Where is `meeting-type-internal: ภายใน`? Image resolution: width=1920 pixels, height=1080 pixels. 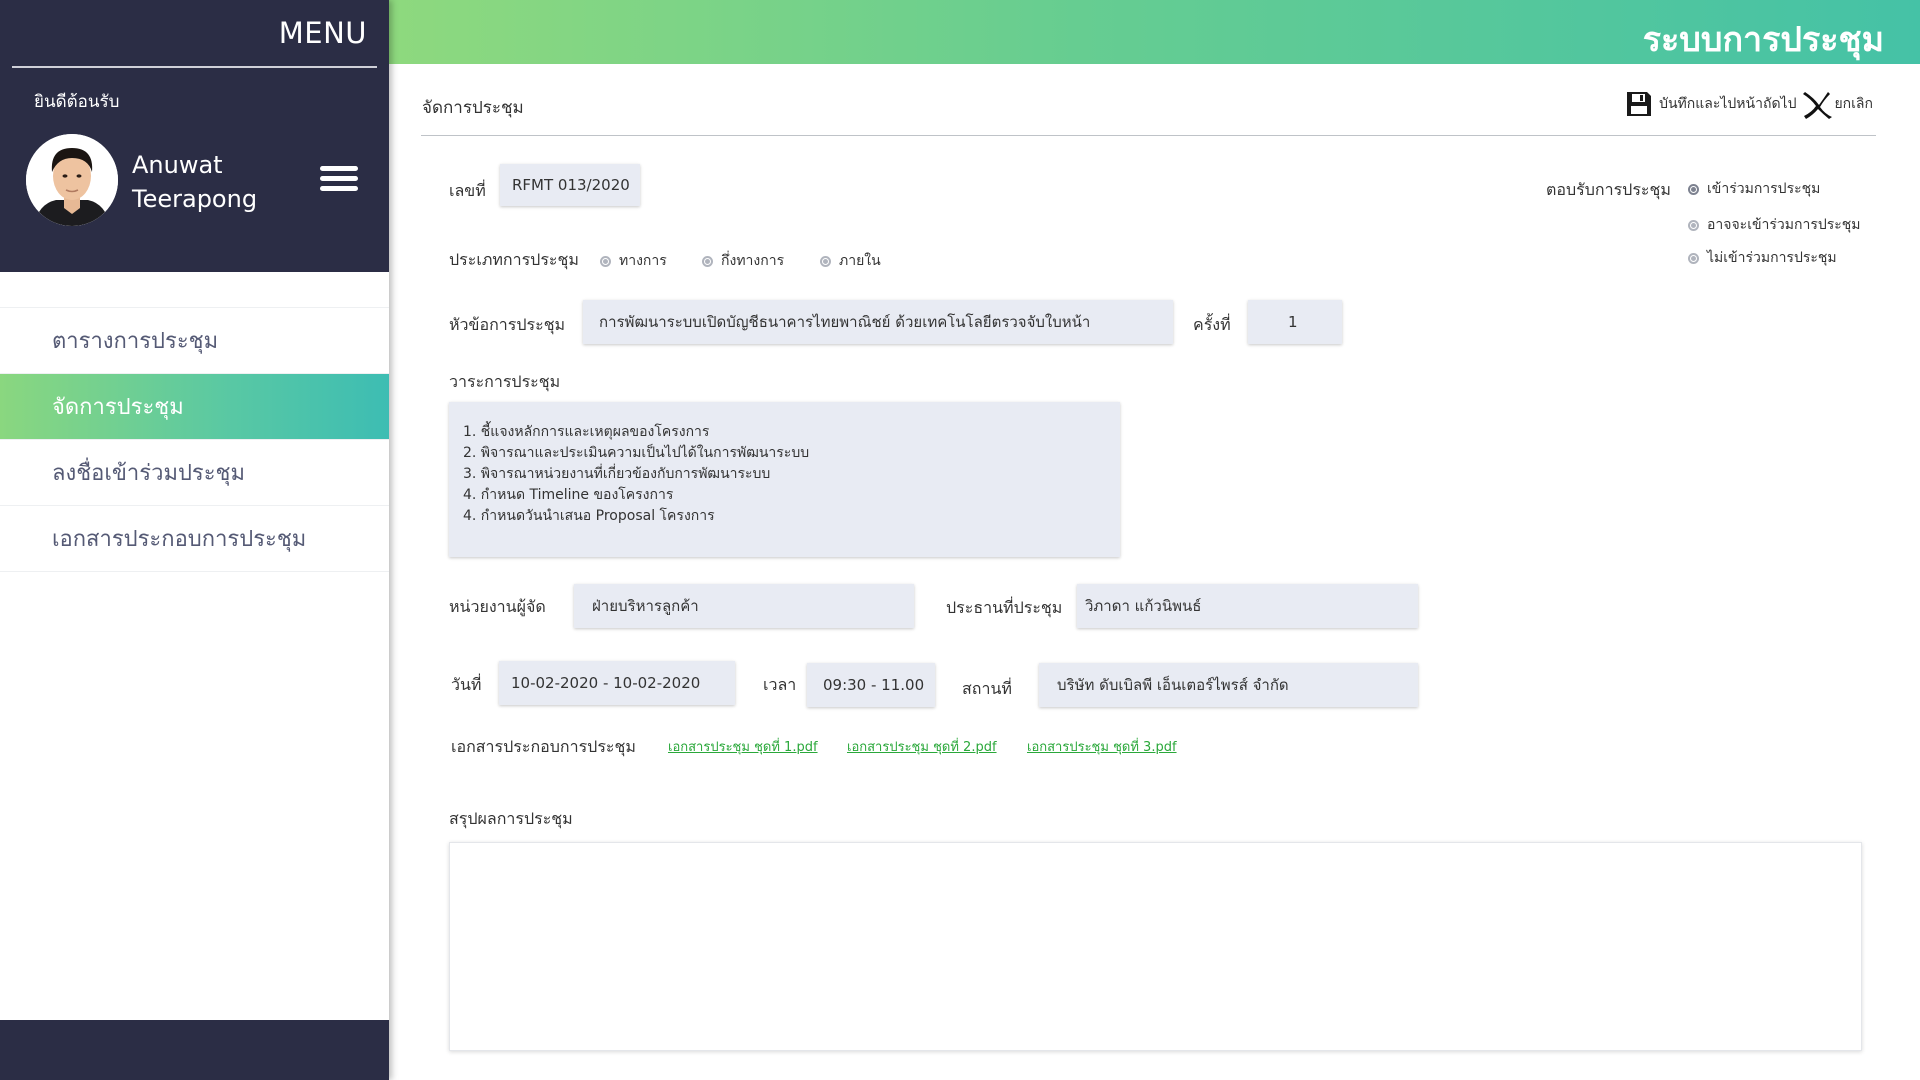 meeting-type-internal: ภายใน is located at coordinates (850, 261).